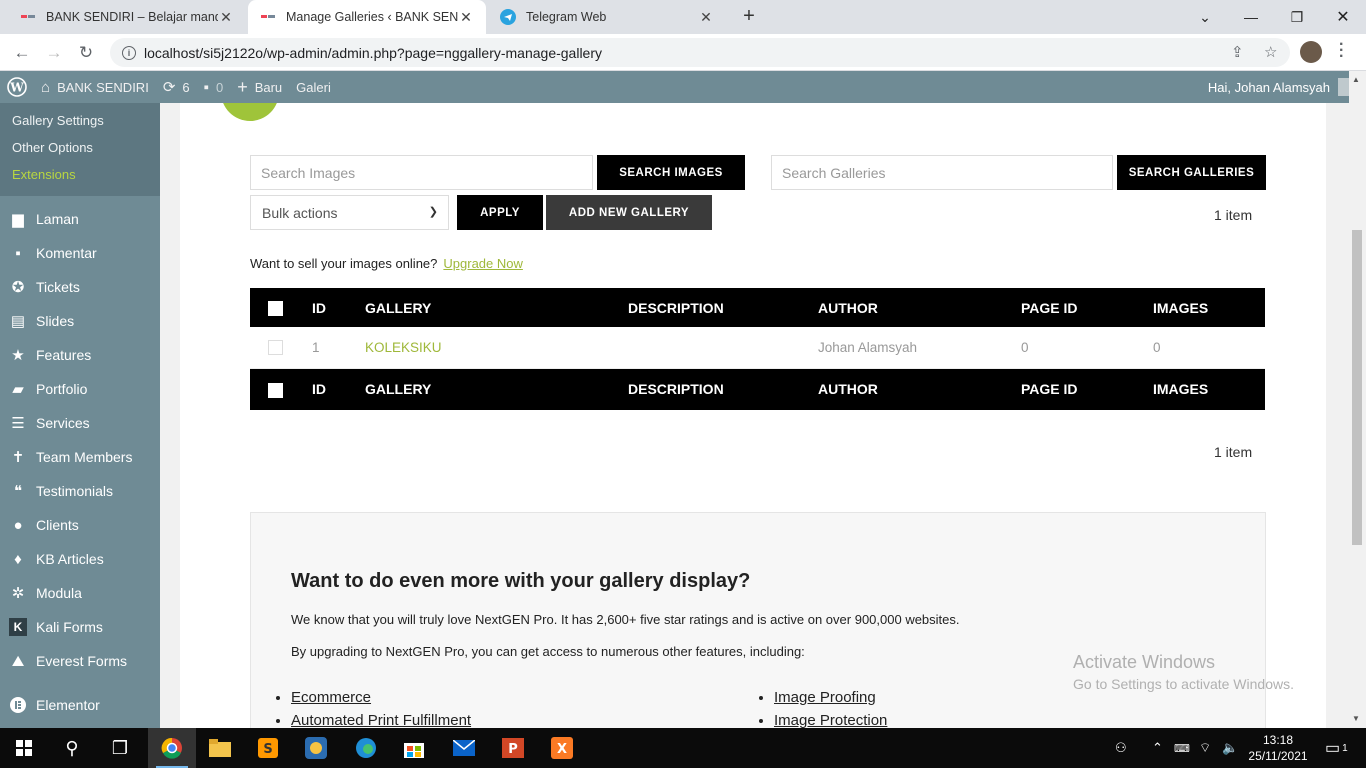  I want to click on tab-telegram: Telegram Web ✕, so click(607, 17).